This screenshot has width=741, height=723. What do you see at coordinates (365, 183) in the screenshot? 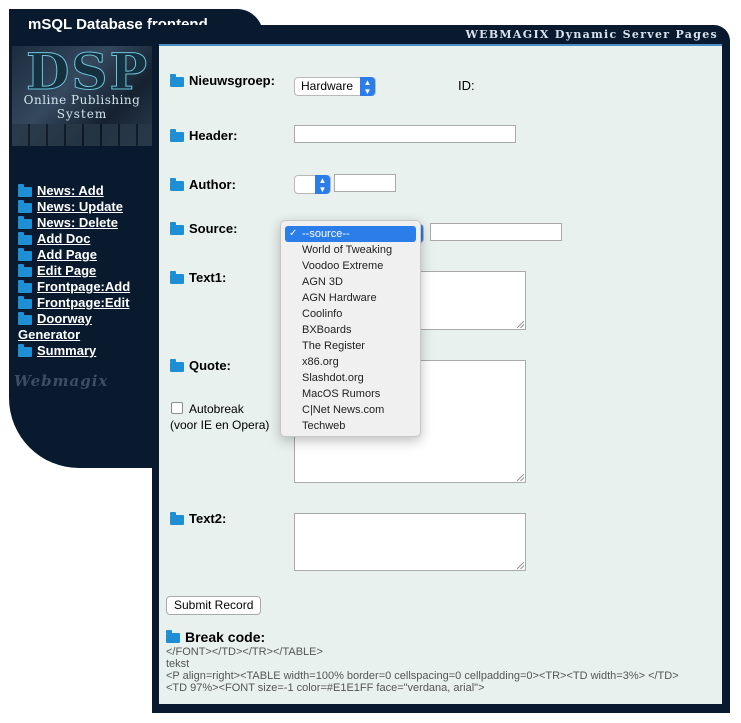
I see `author-input` at bounding box center [365, 183].